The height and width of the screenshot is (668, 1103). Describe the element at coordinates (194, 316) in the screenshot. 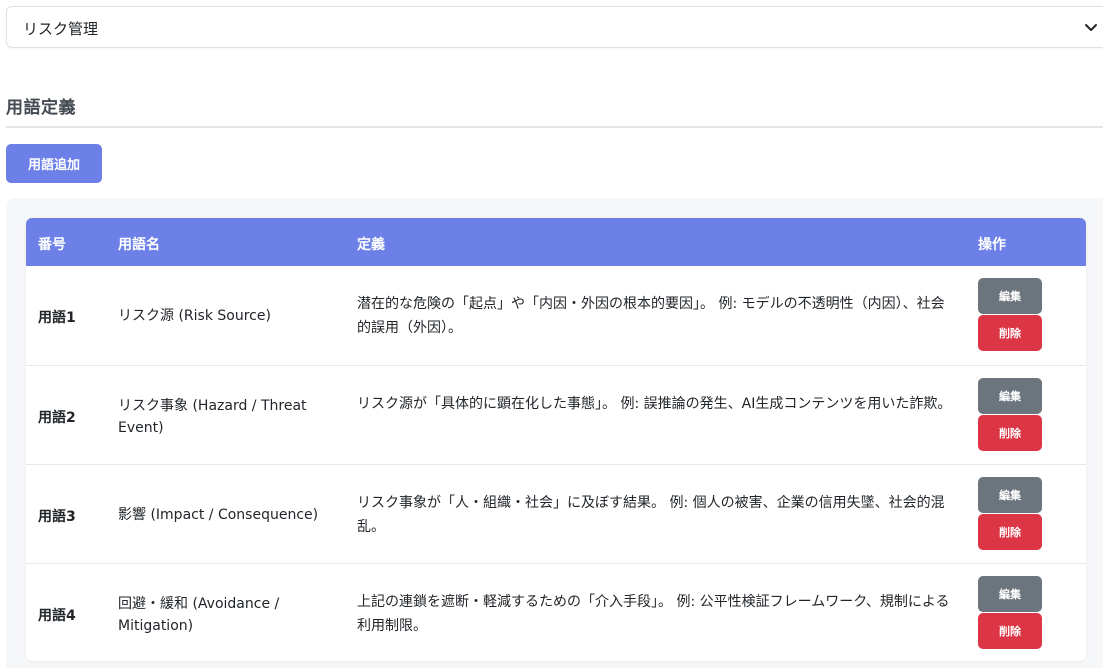

I see `term-name: リスク源 (Risk Source)` at that location.